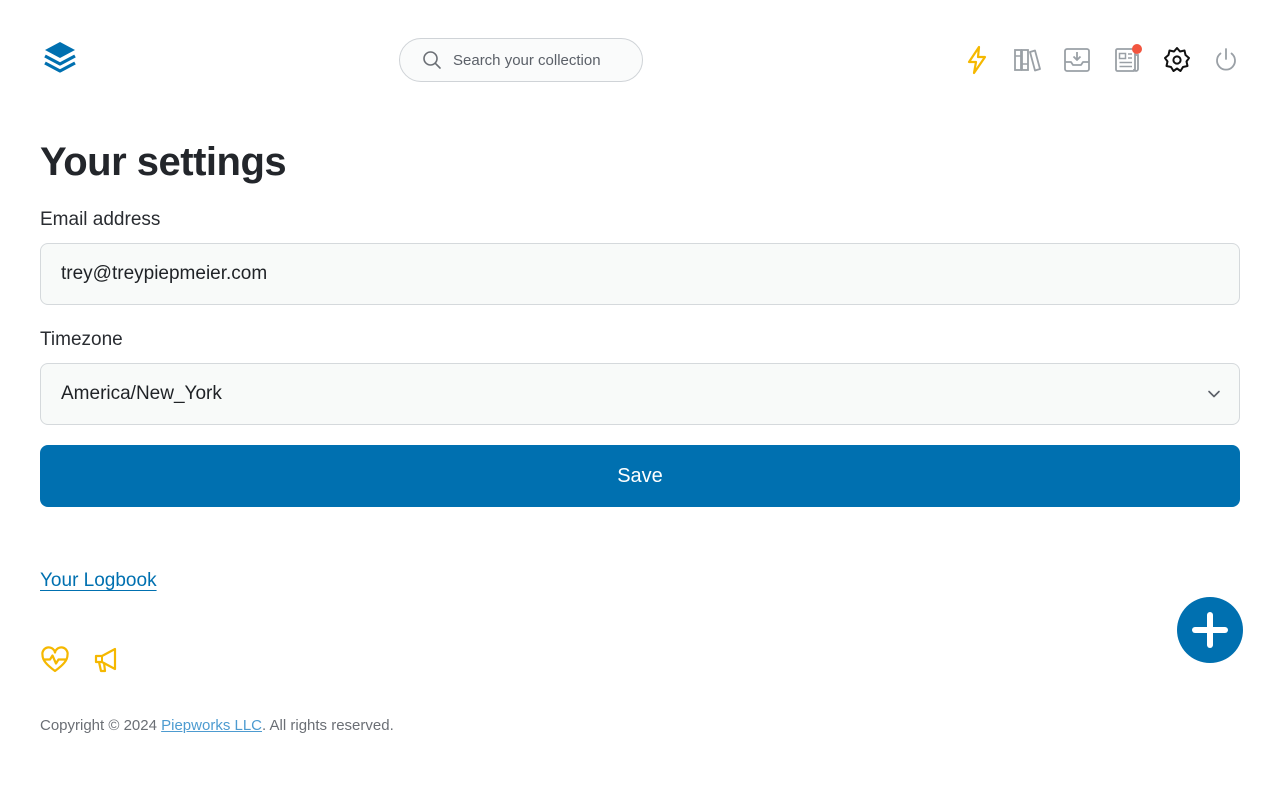  I want to click on timezone-selected-value: America/New_York, so click(141, 393).